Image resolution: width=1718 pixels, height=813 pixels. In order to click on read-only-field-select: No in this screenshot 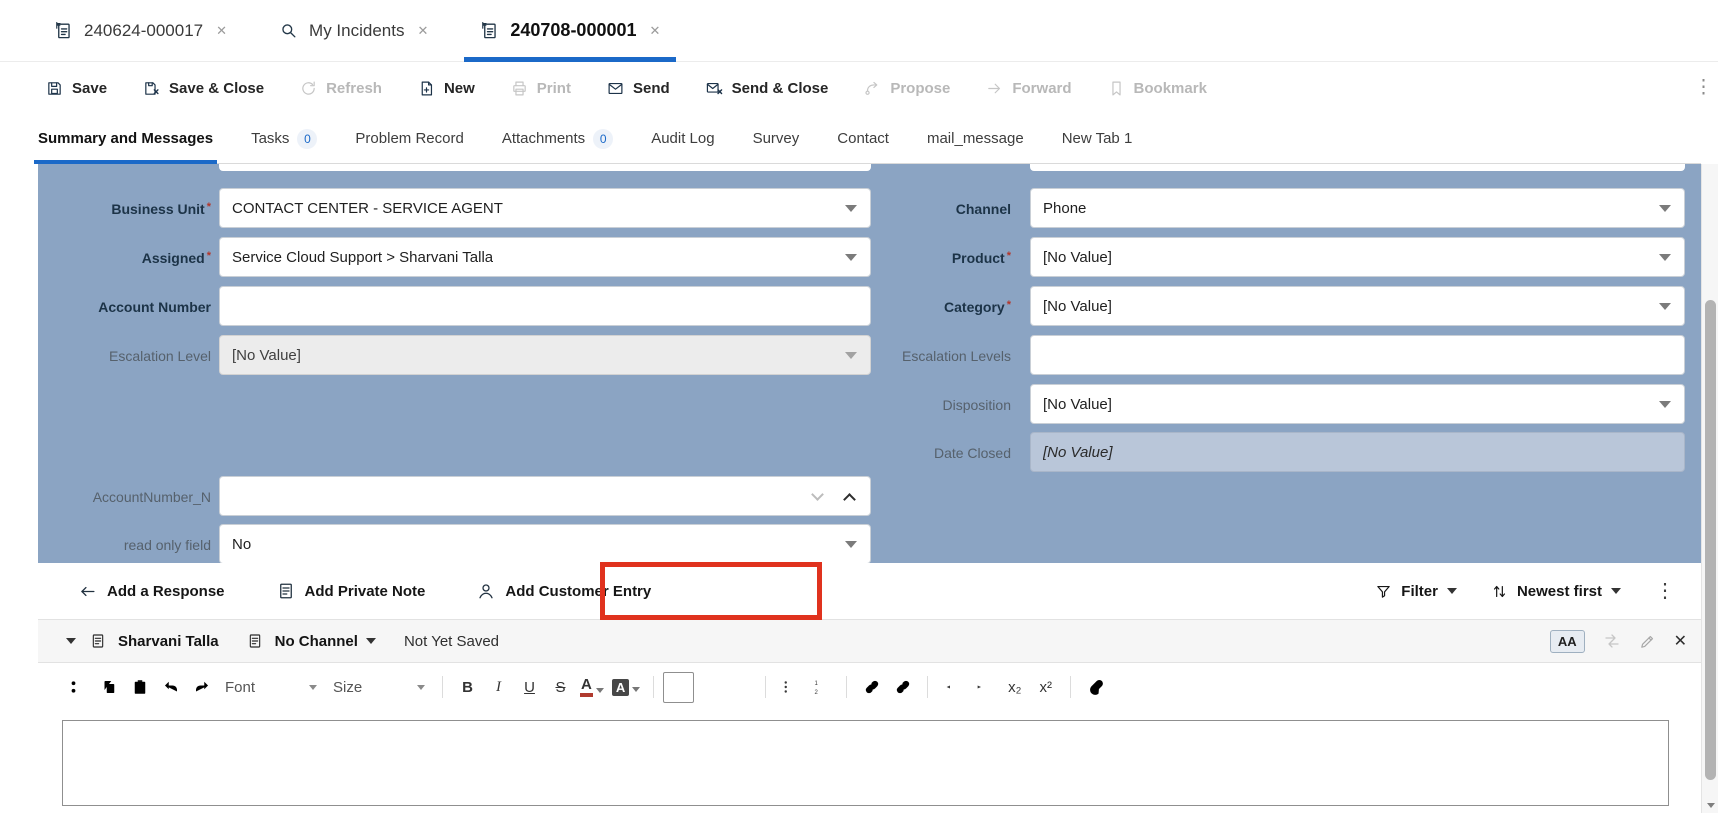, I will do `click(545, 544)`.